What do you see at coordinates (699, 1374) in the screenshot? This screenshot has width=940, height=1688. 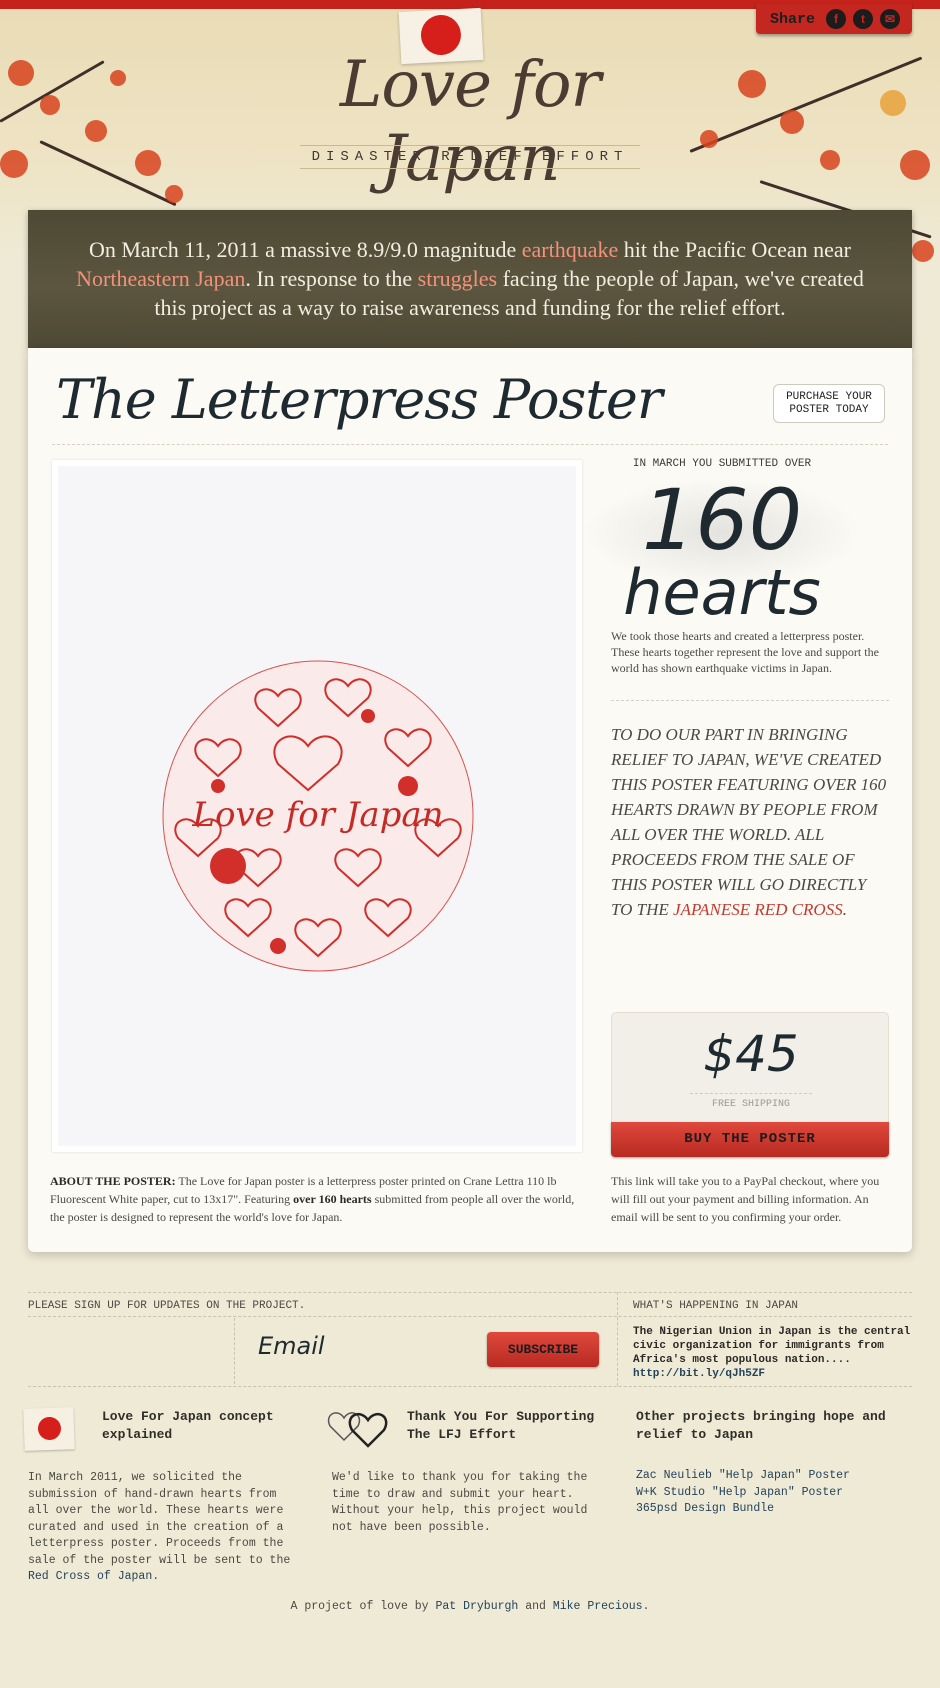 I see `news-link: http://bit.ly/qJh5ZF` at bounding box center [699, 1374].